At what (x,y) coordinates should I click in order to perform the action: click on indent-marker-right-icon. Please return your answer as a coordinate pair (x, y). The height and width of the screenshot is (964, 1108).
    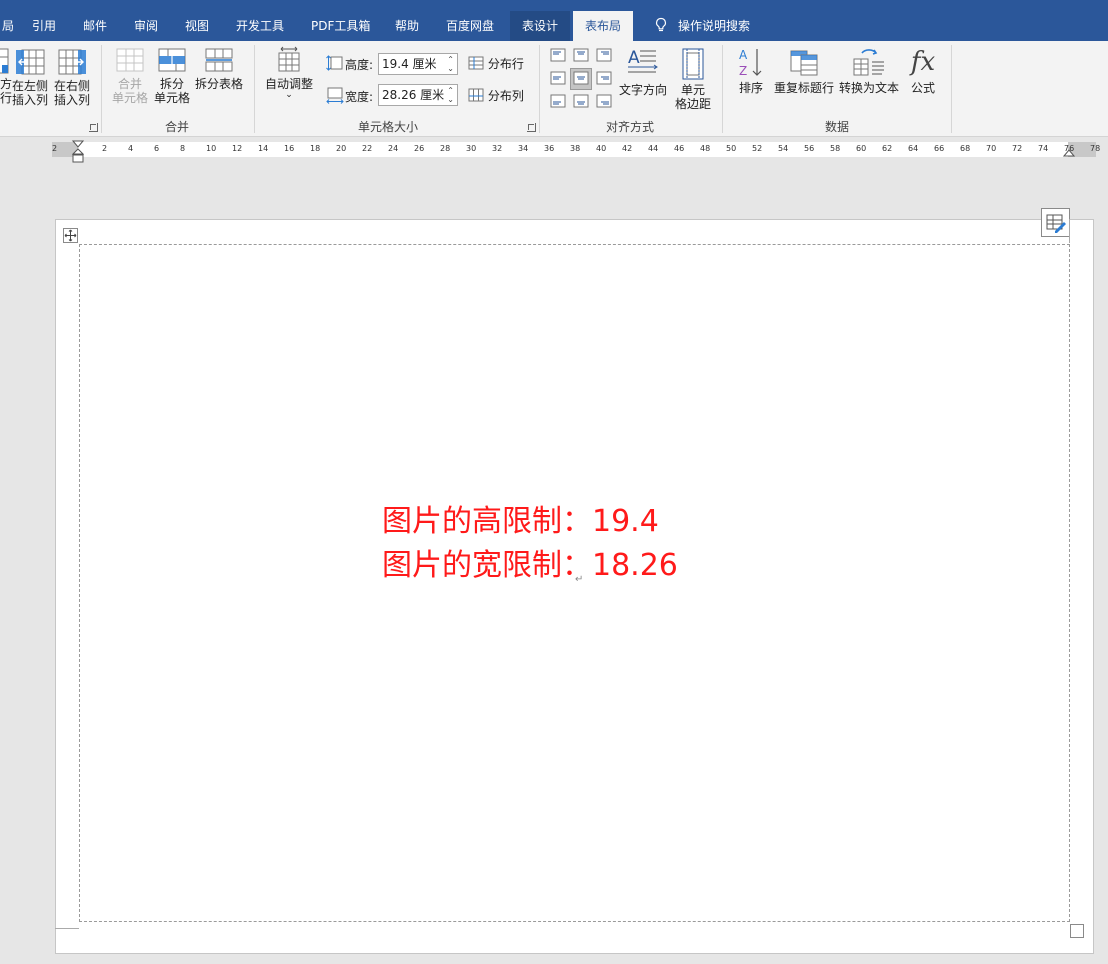
    Looking at the image, I should click on (1069, 152).